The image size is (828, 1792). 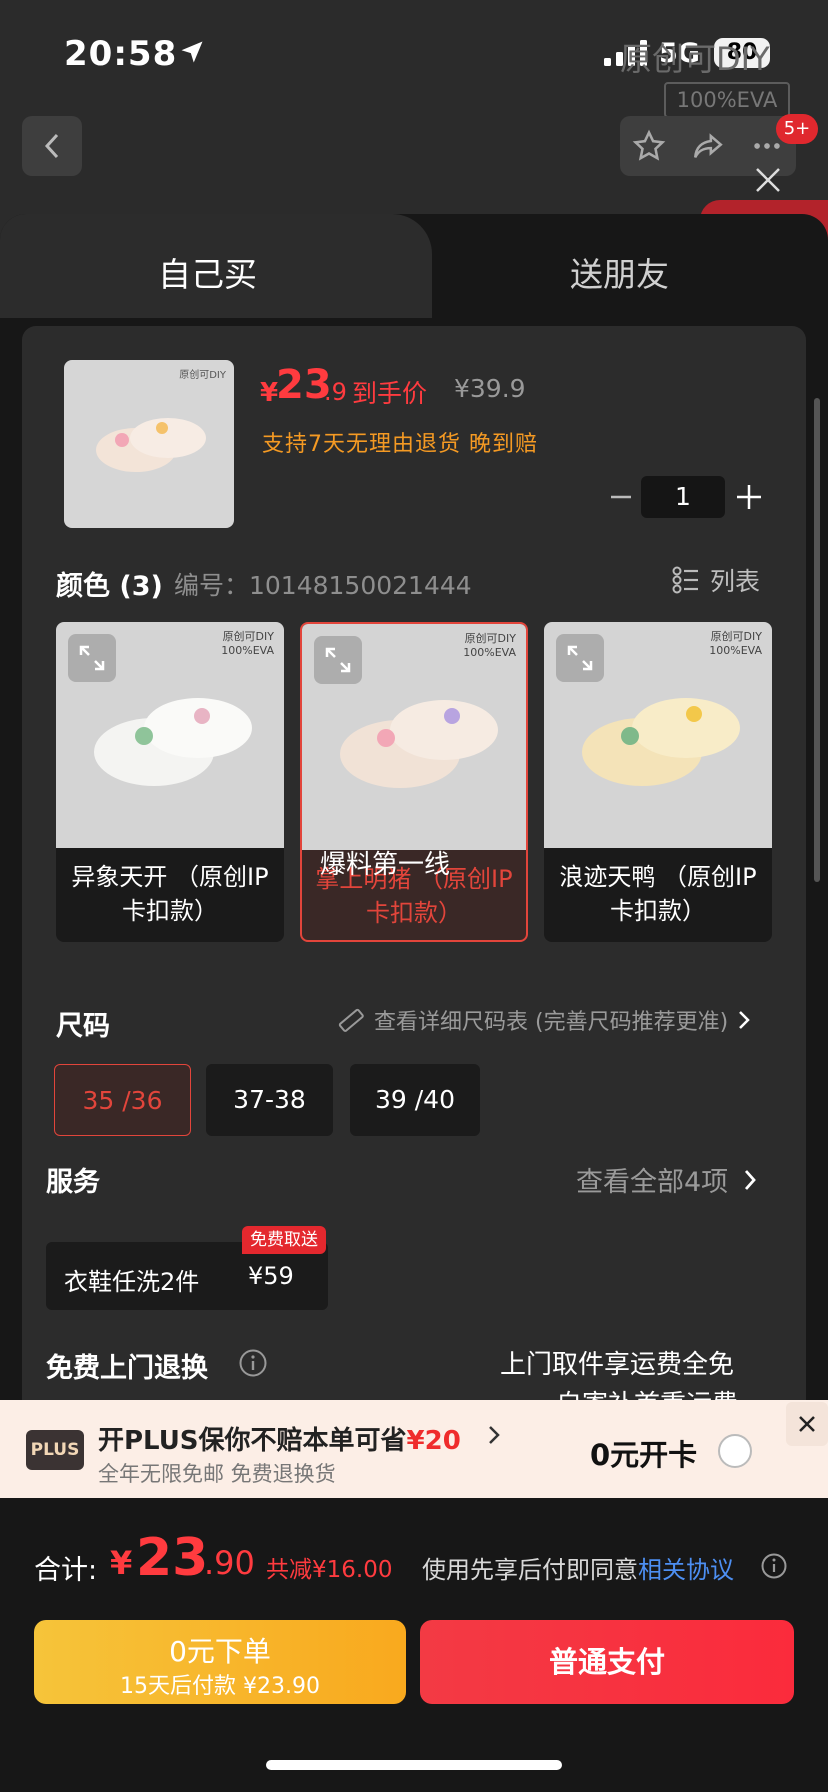 What do you see at coordinates (121, 1563) in the screenshot?
I see `total-currency: ¥` at bounding box center [121, 1563].